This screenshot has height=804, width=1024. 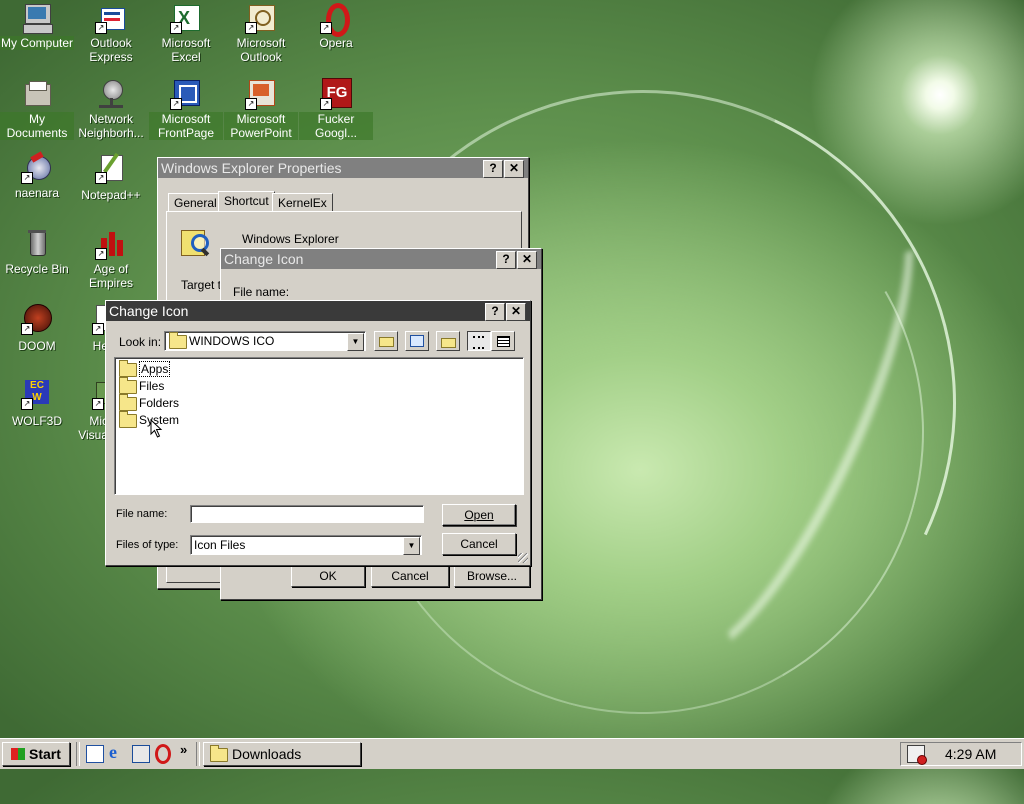 What do you see at coordinates (111, 244) in the screenshot?
I see `age-of-empires-icon: ↗` at bounding box center [111, 244].